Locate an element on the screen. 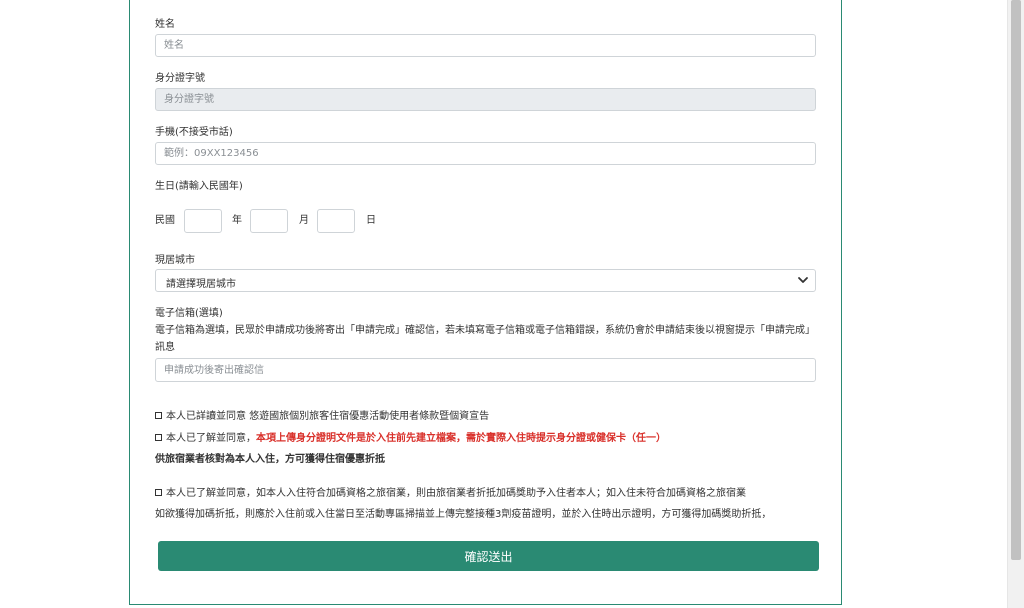 This screenshot has height=608, width=1024. city-selected-value: 請選擇現居城市 is located at coordinates (201, 284).